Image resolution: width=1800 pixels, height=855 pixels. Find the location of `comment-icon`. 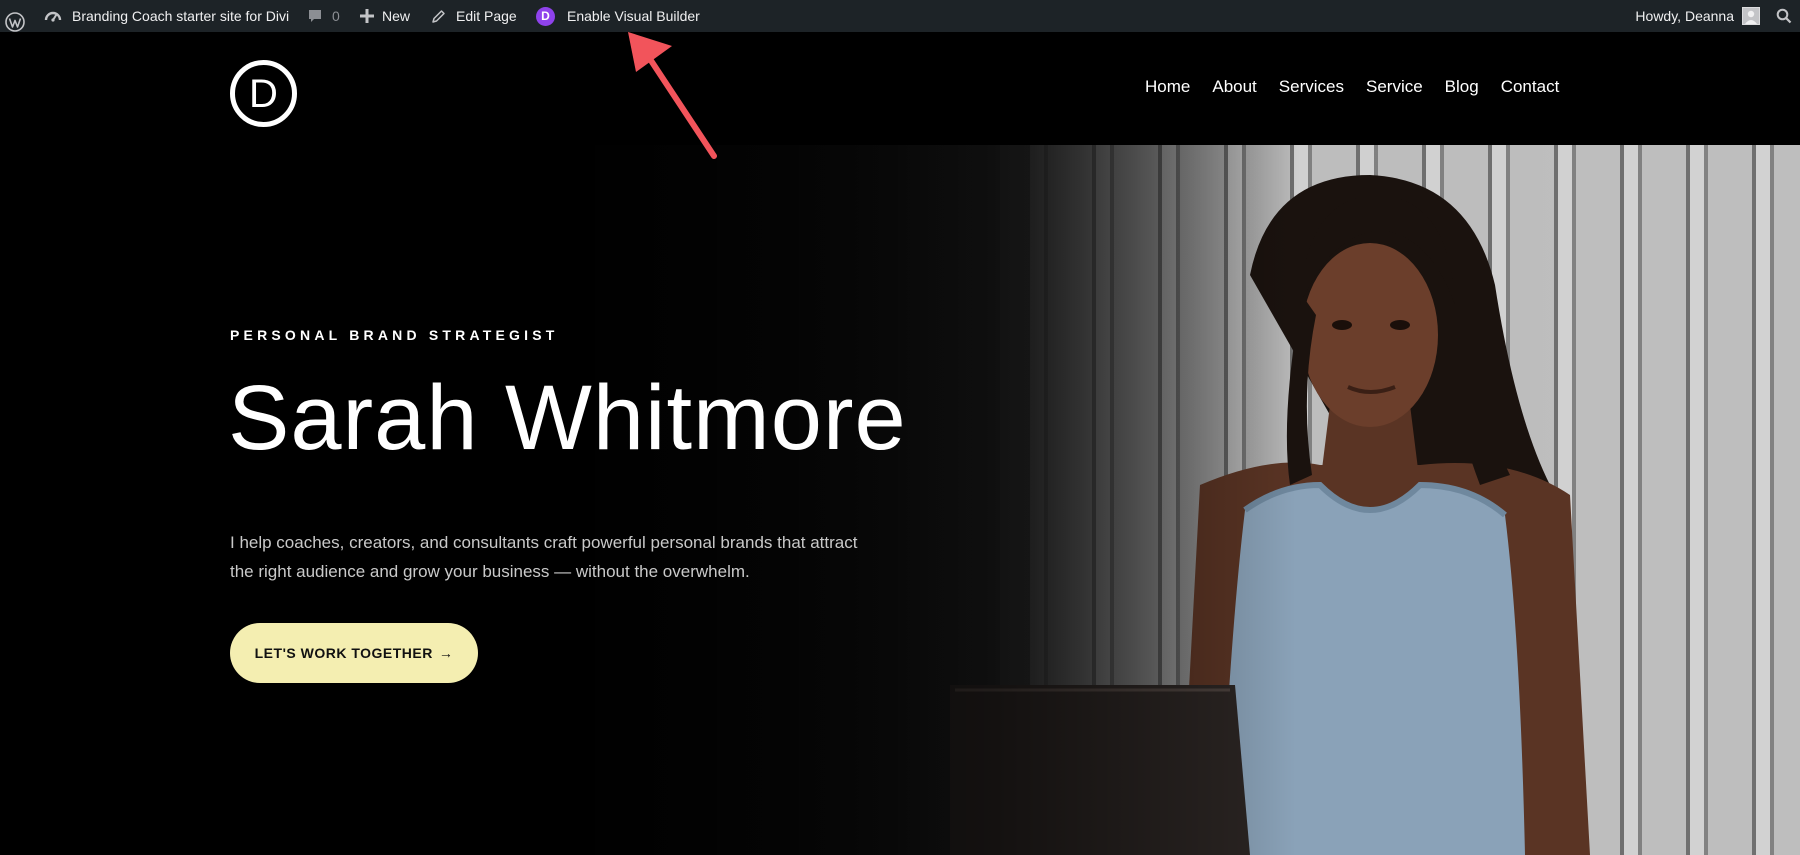

comment-icon is located at coordinates (315, 16).